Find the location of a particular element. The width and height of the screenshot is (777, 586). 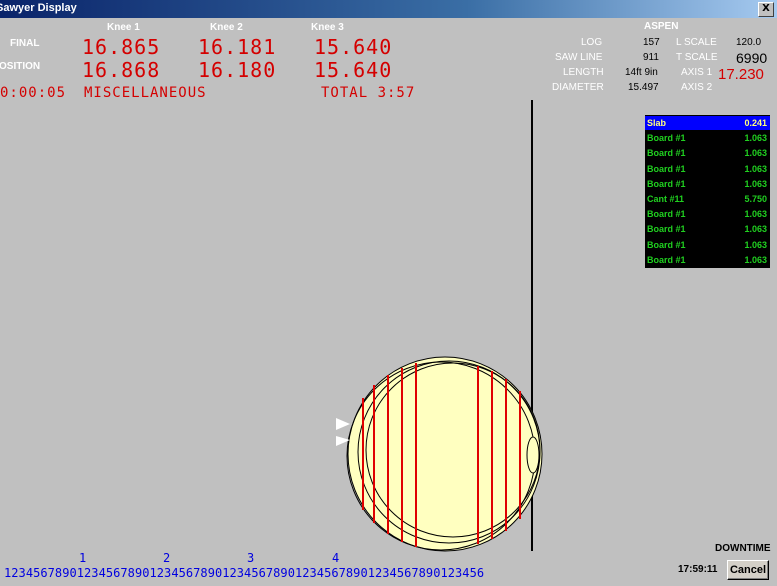

ruler-major-1: 1 is located at coordinates (83, 558).